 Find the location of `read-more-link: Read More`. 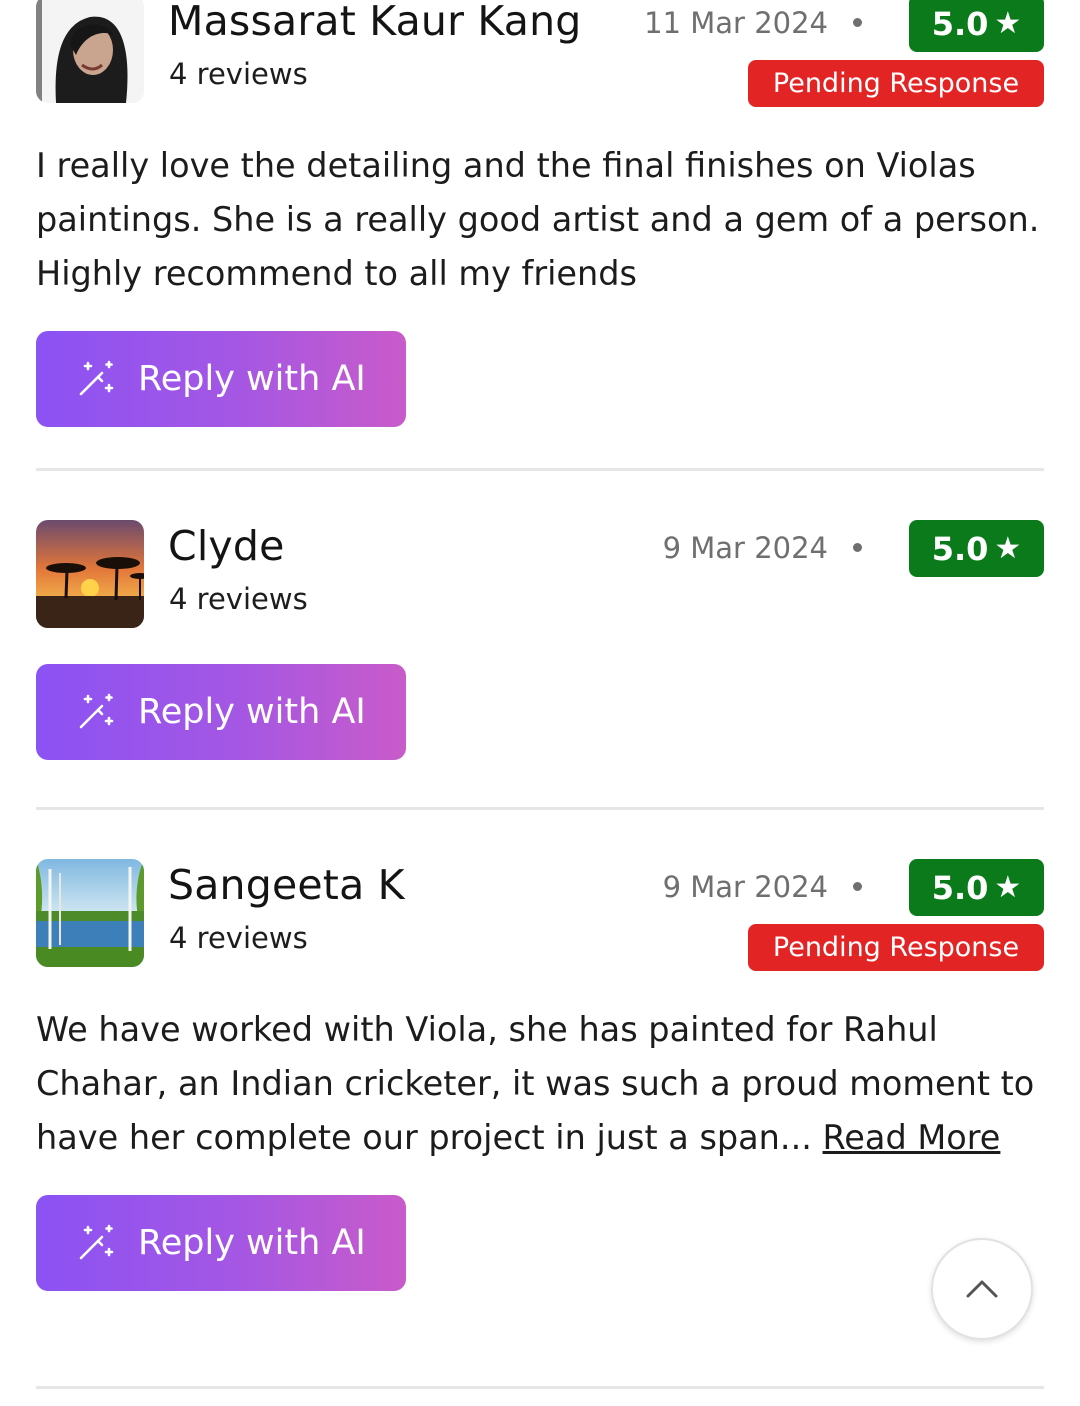

read-more-link: Read More is located at coordinates (912, 1137).